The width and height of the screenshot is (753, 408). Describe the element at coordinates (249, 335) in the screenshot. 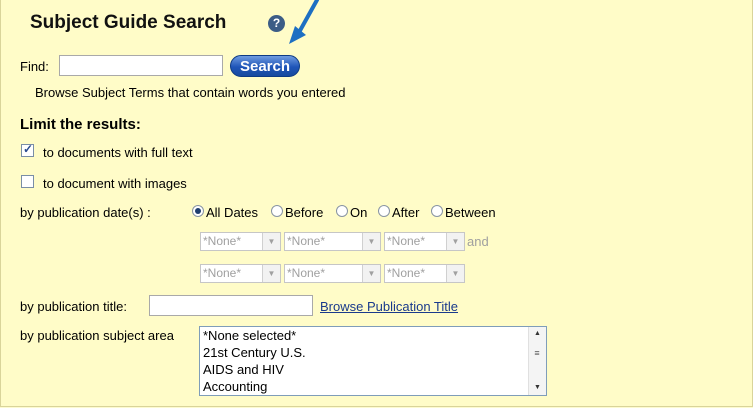

I see `list-item: *None selected*` at that location.